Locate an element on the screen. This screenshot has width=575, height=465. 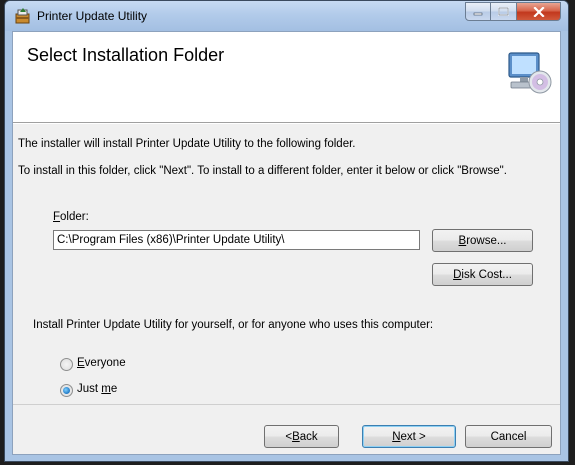
window-title: Printer Update Utility is located at coordinates (92, 16).